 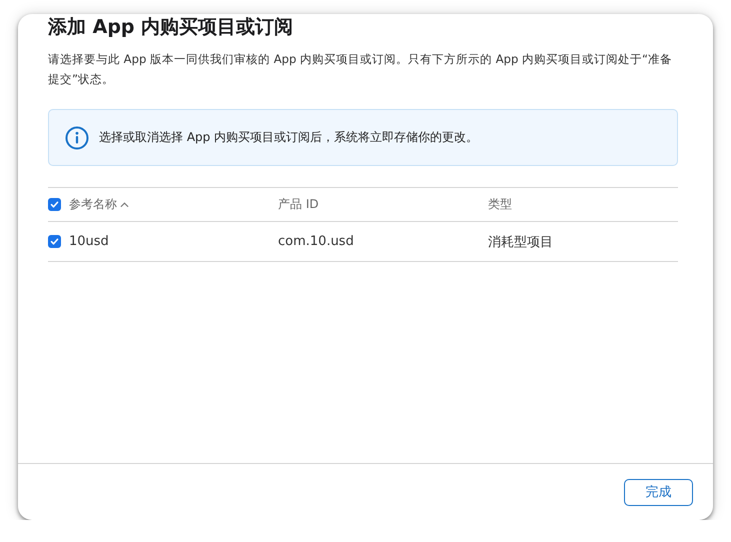 I want to click on done-button: 完成, so click(x=658, y=492).